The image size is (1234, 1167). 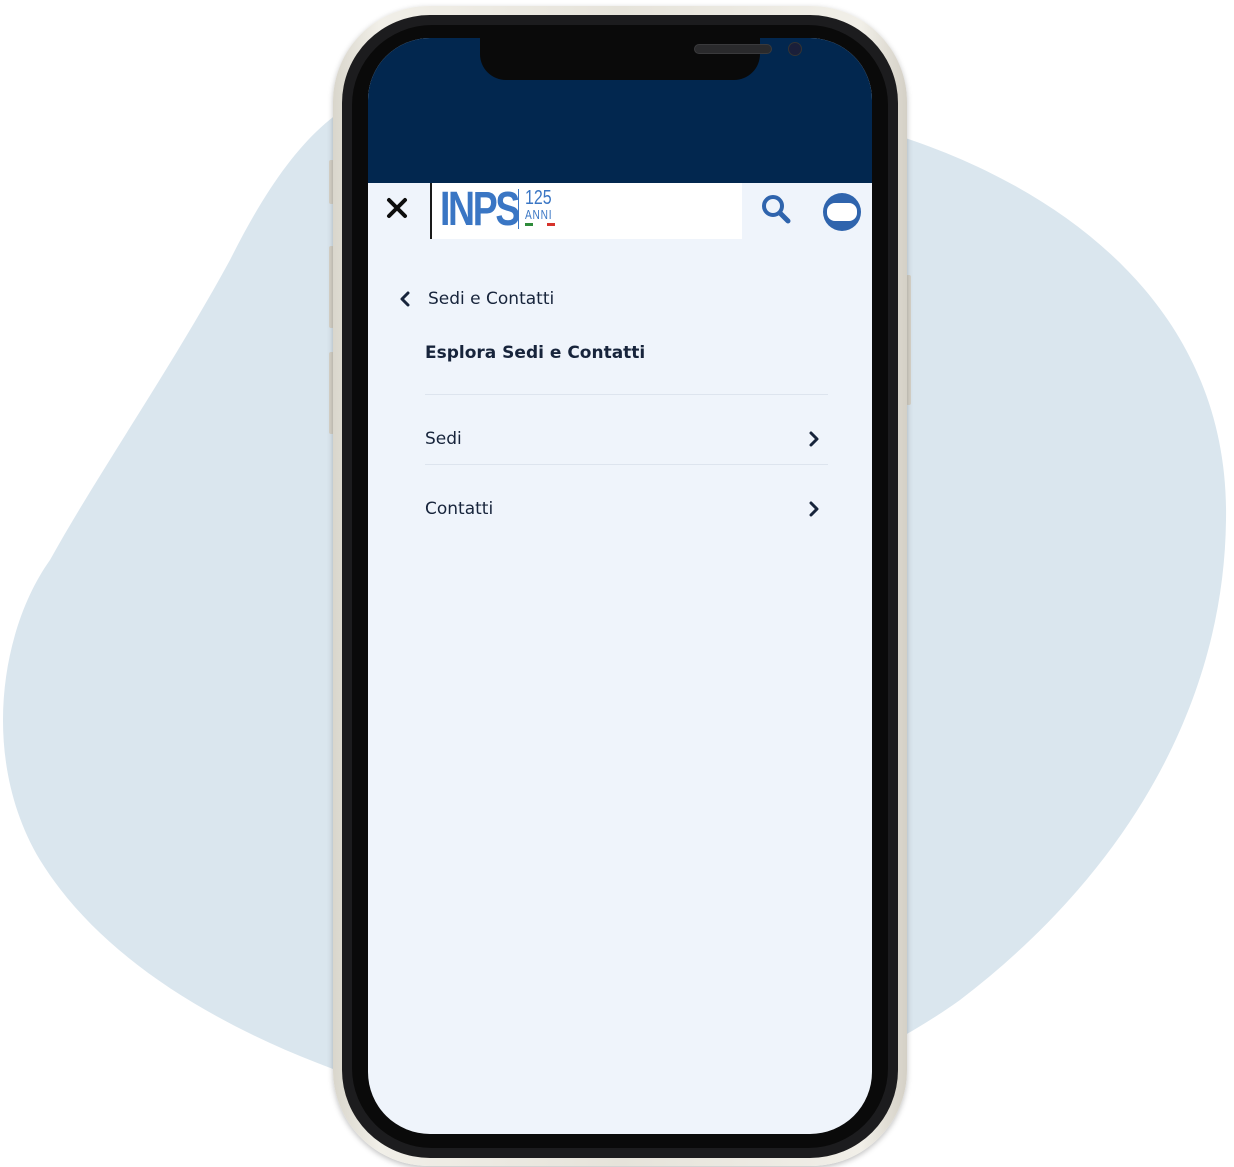 What do you see at coordinates (626, 439) in the screenshot?
I see `menu-item-sedi: Sedi` at bounding box center [626, 439].